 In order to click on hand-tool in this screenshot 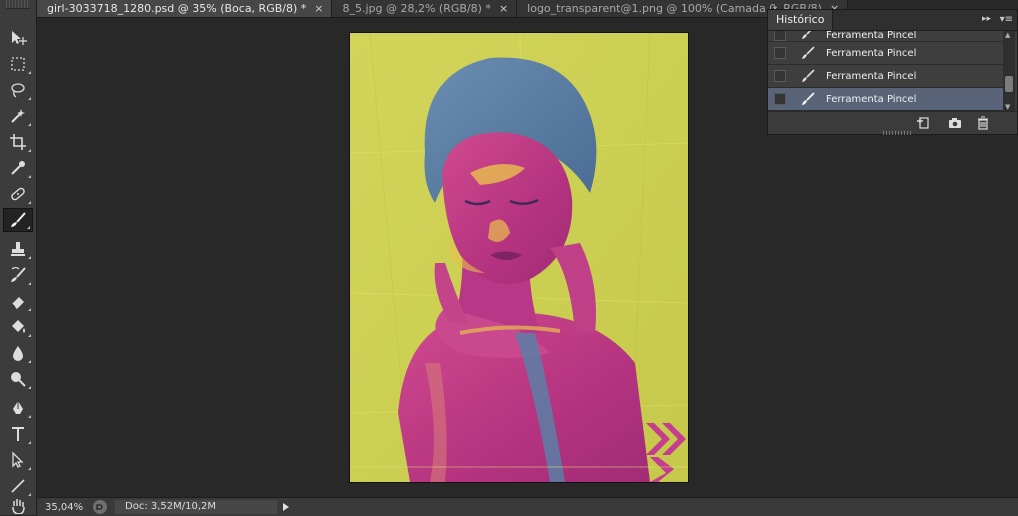, I will do `click(18, 506)`.